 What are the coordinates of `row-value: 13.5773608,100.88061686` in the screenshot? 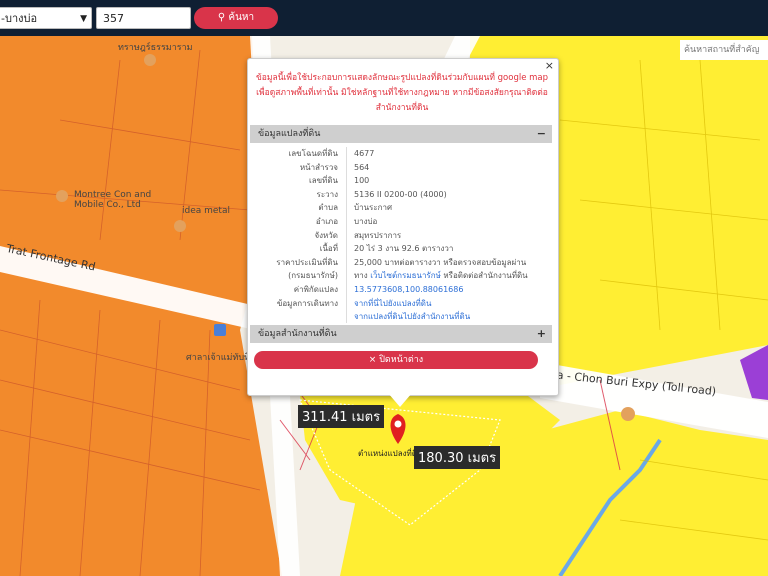 It's located at (408, 290).